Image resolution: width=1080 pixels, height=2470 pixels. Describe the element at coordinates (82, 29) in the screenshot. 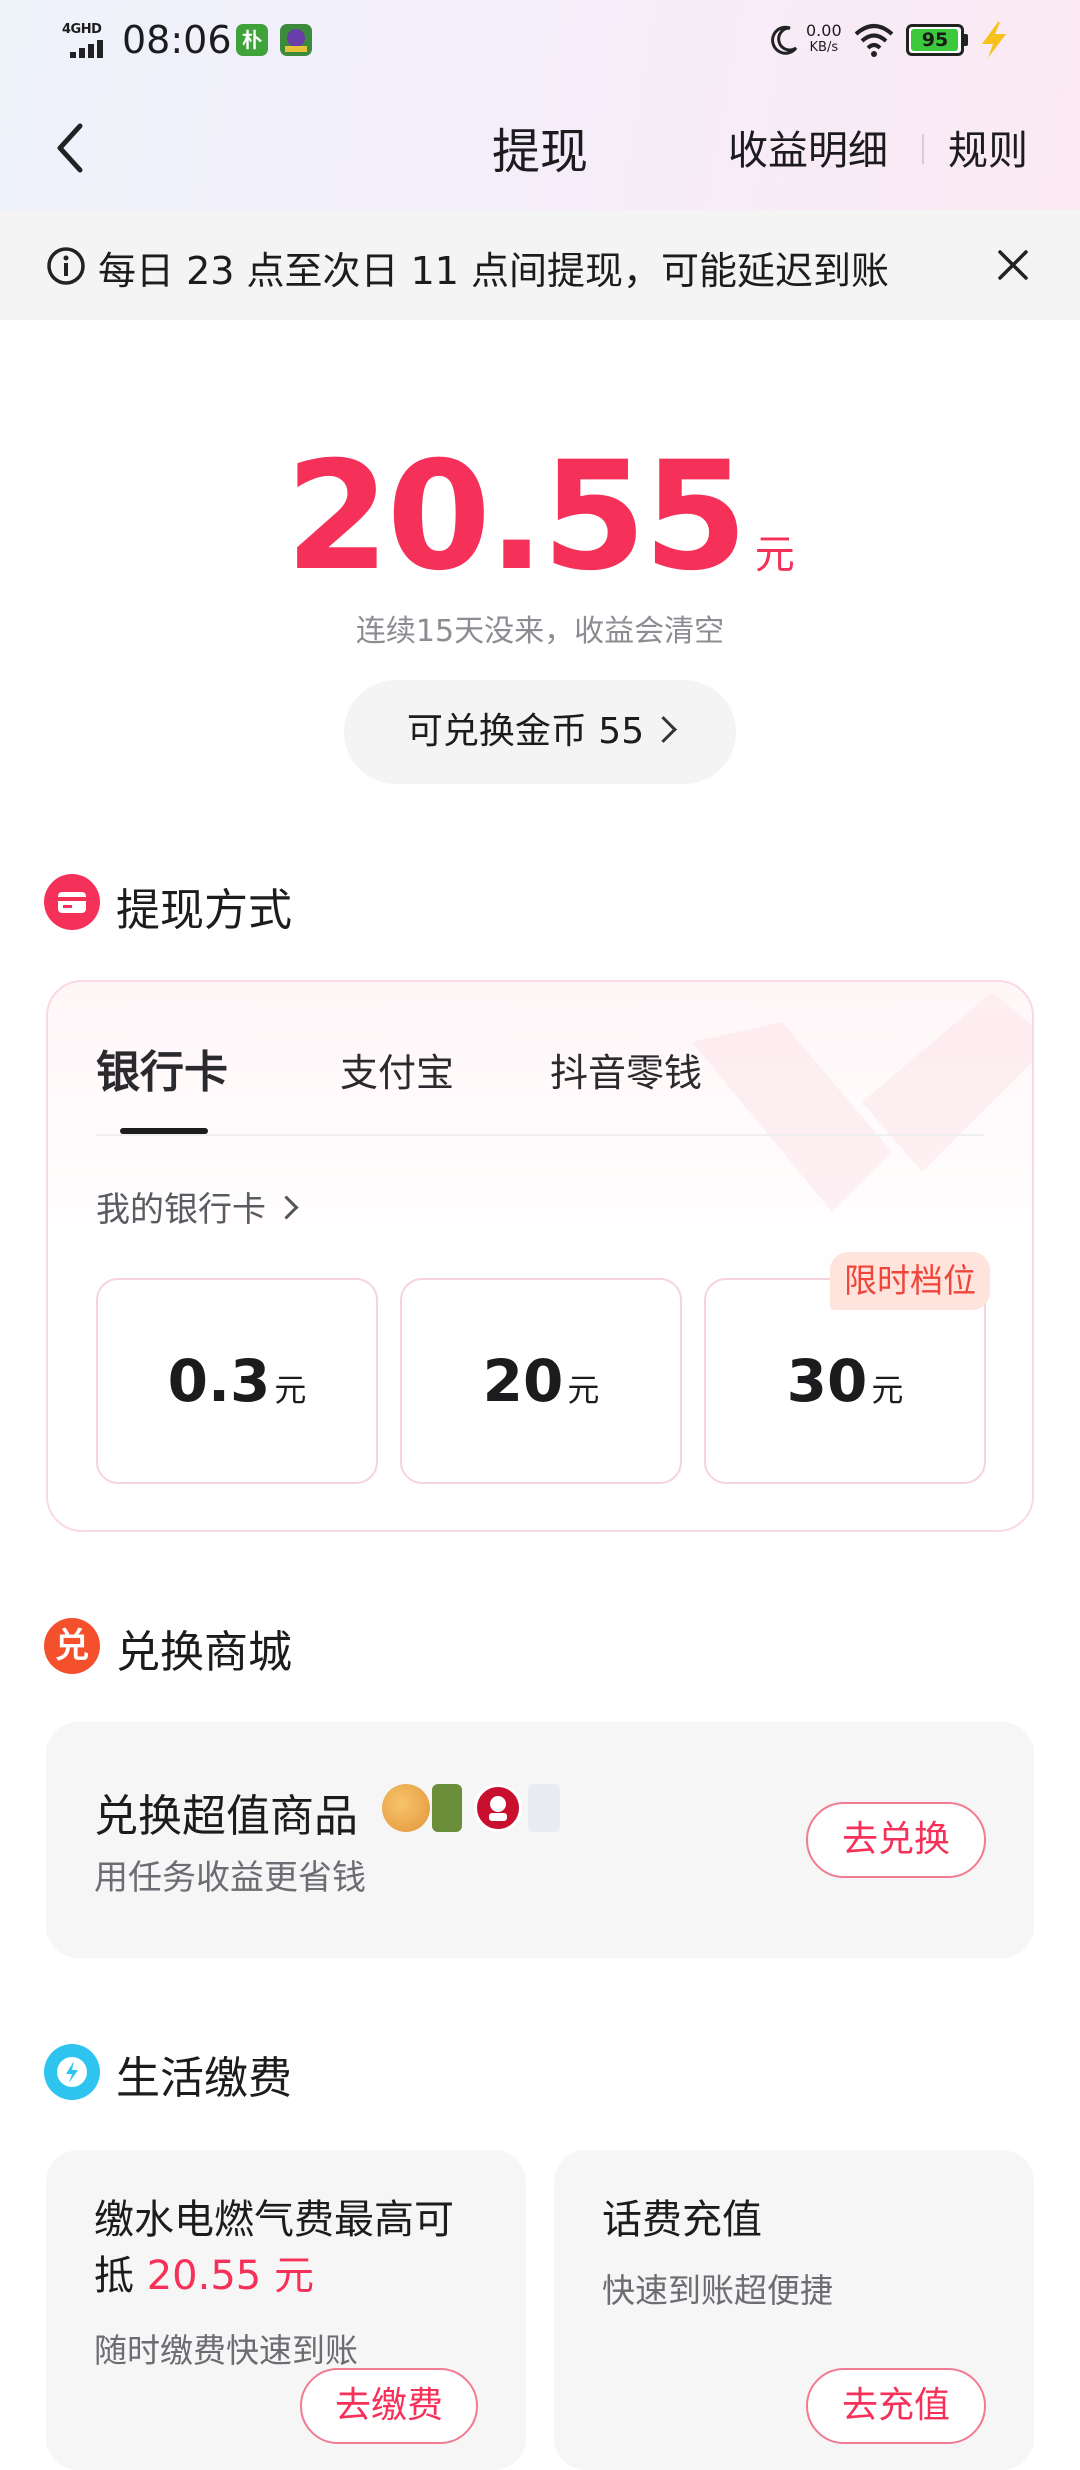

I see `network-type: 4GHD` at that location.